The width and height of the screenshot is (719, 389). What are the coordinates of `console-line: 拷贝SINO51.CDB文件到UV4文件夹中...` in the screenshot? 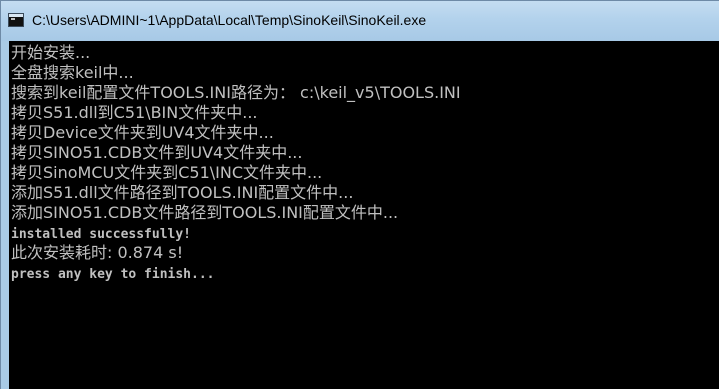 It's located at (157, 152).